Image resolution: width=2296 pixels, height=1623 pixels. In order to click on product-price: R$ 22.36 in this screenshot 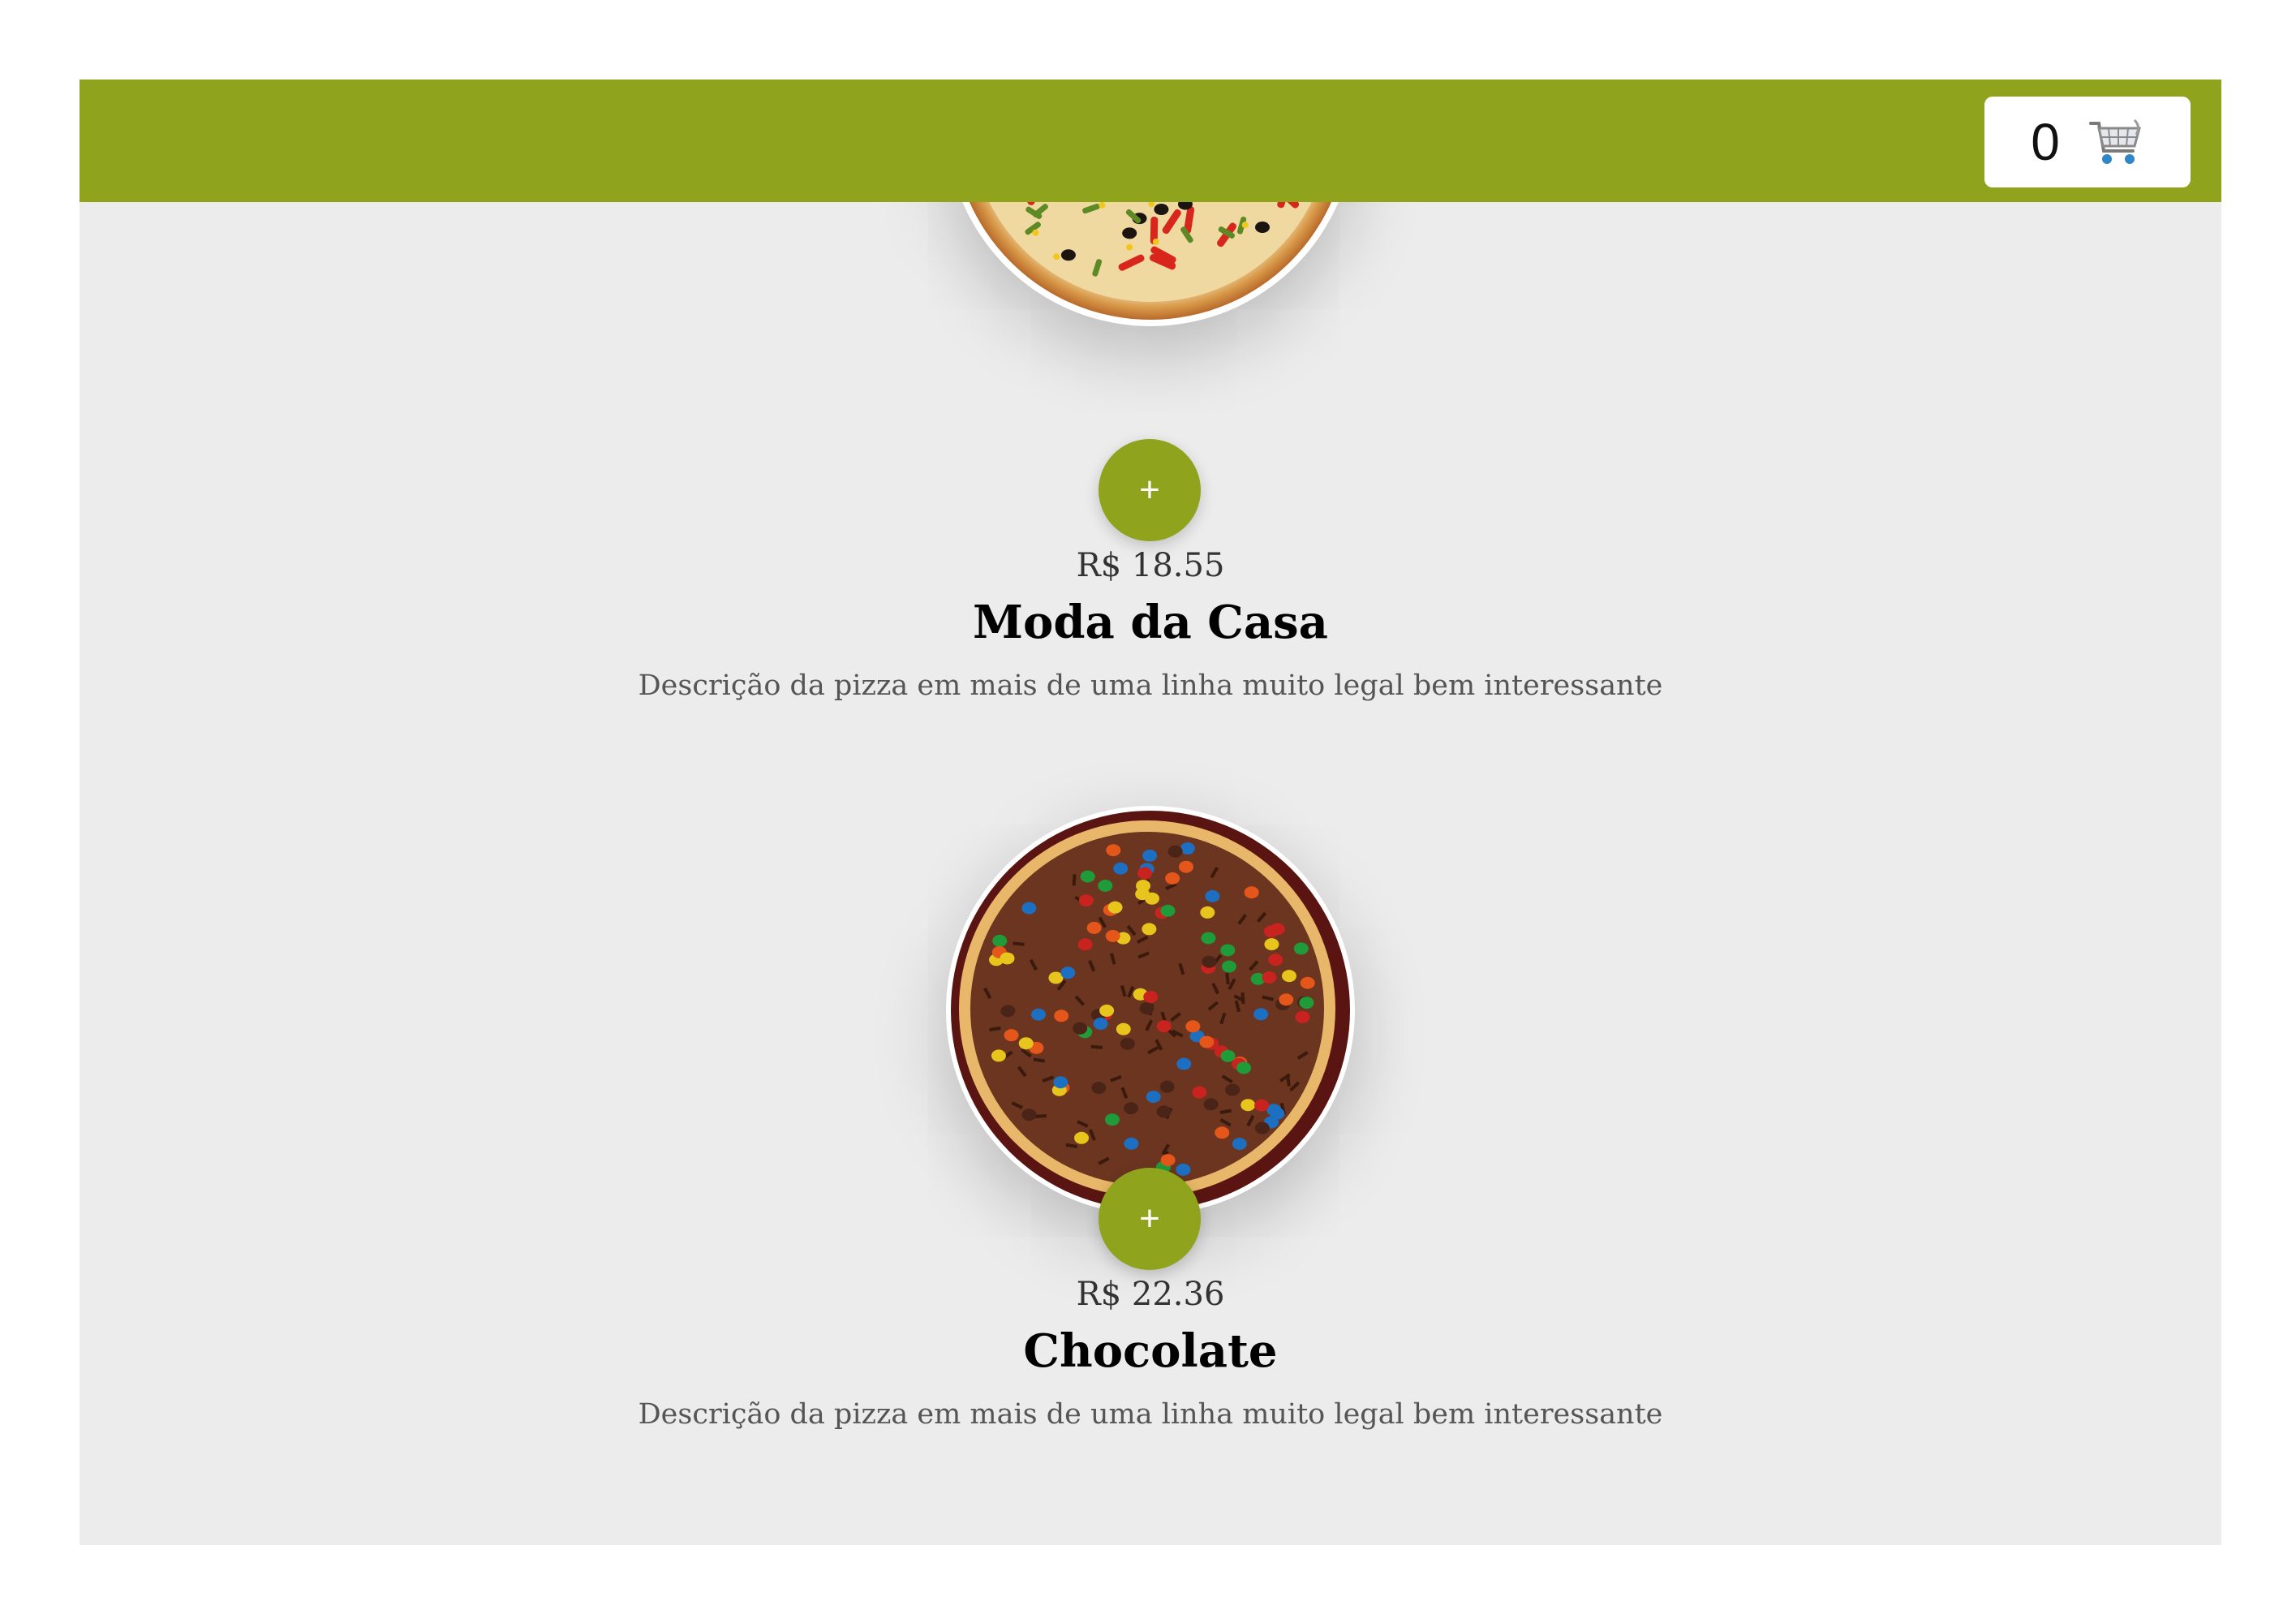, I will do `click(1150, 1294)`.